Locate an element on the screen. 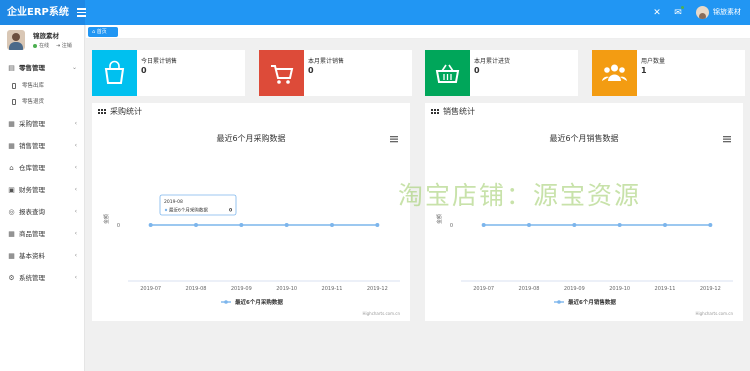 The height and width of the screenshot is (371, 750). stat-month-sales: 本月累计销售 0 is located at coordinates (335, 73).